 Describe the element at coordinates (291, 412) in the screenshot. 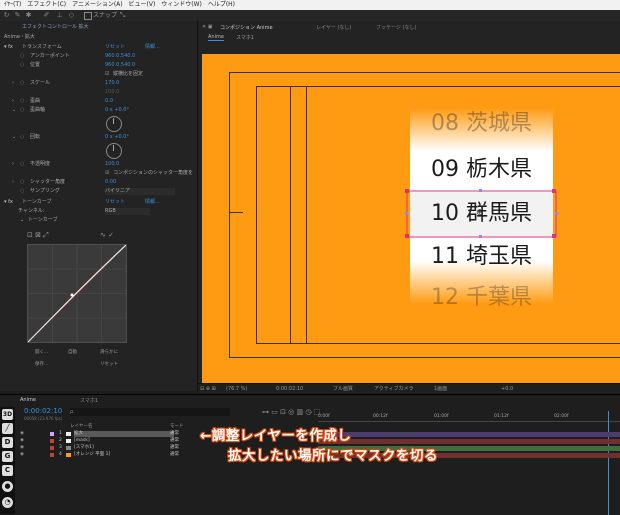

I see `timeline-switch-icons: ⊶ ▭ ⊡ ◎ ▥ ◷ ⬚` at that location.